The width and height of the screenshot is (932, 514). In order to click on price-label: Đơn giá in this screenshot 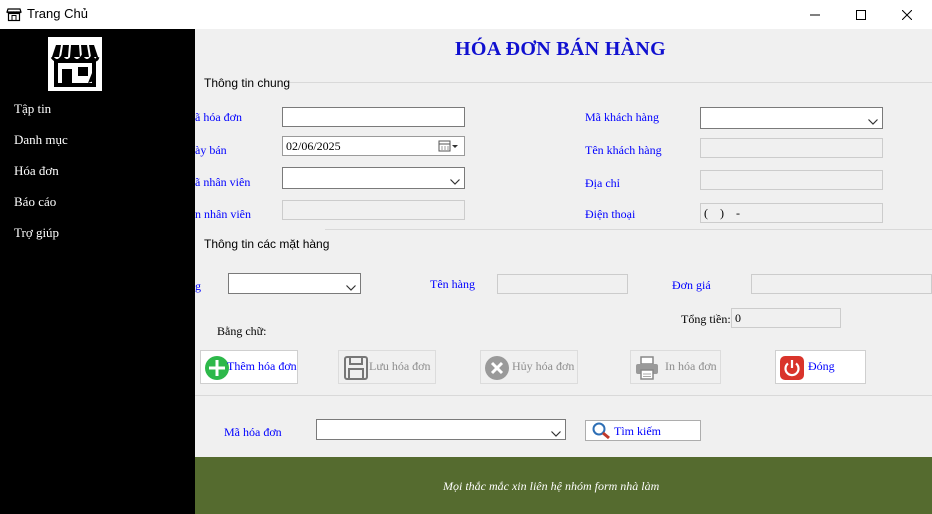, I will do `click(691, 285)`.